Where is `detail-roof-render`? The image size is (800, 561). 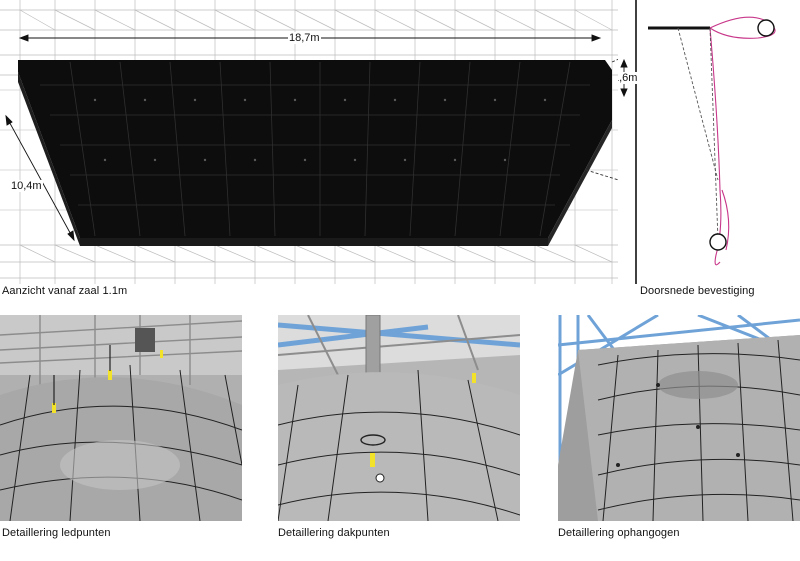
detail-roof-render is located at coordinates (399, 418).